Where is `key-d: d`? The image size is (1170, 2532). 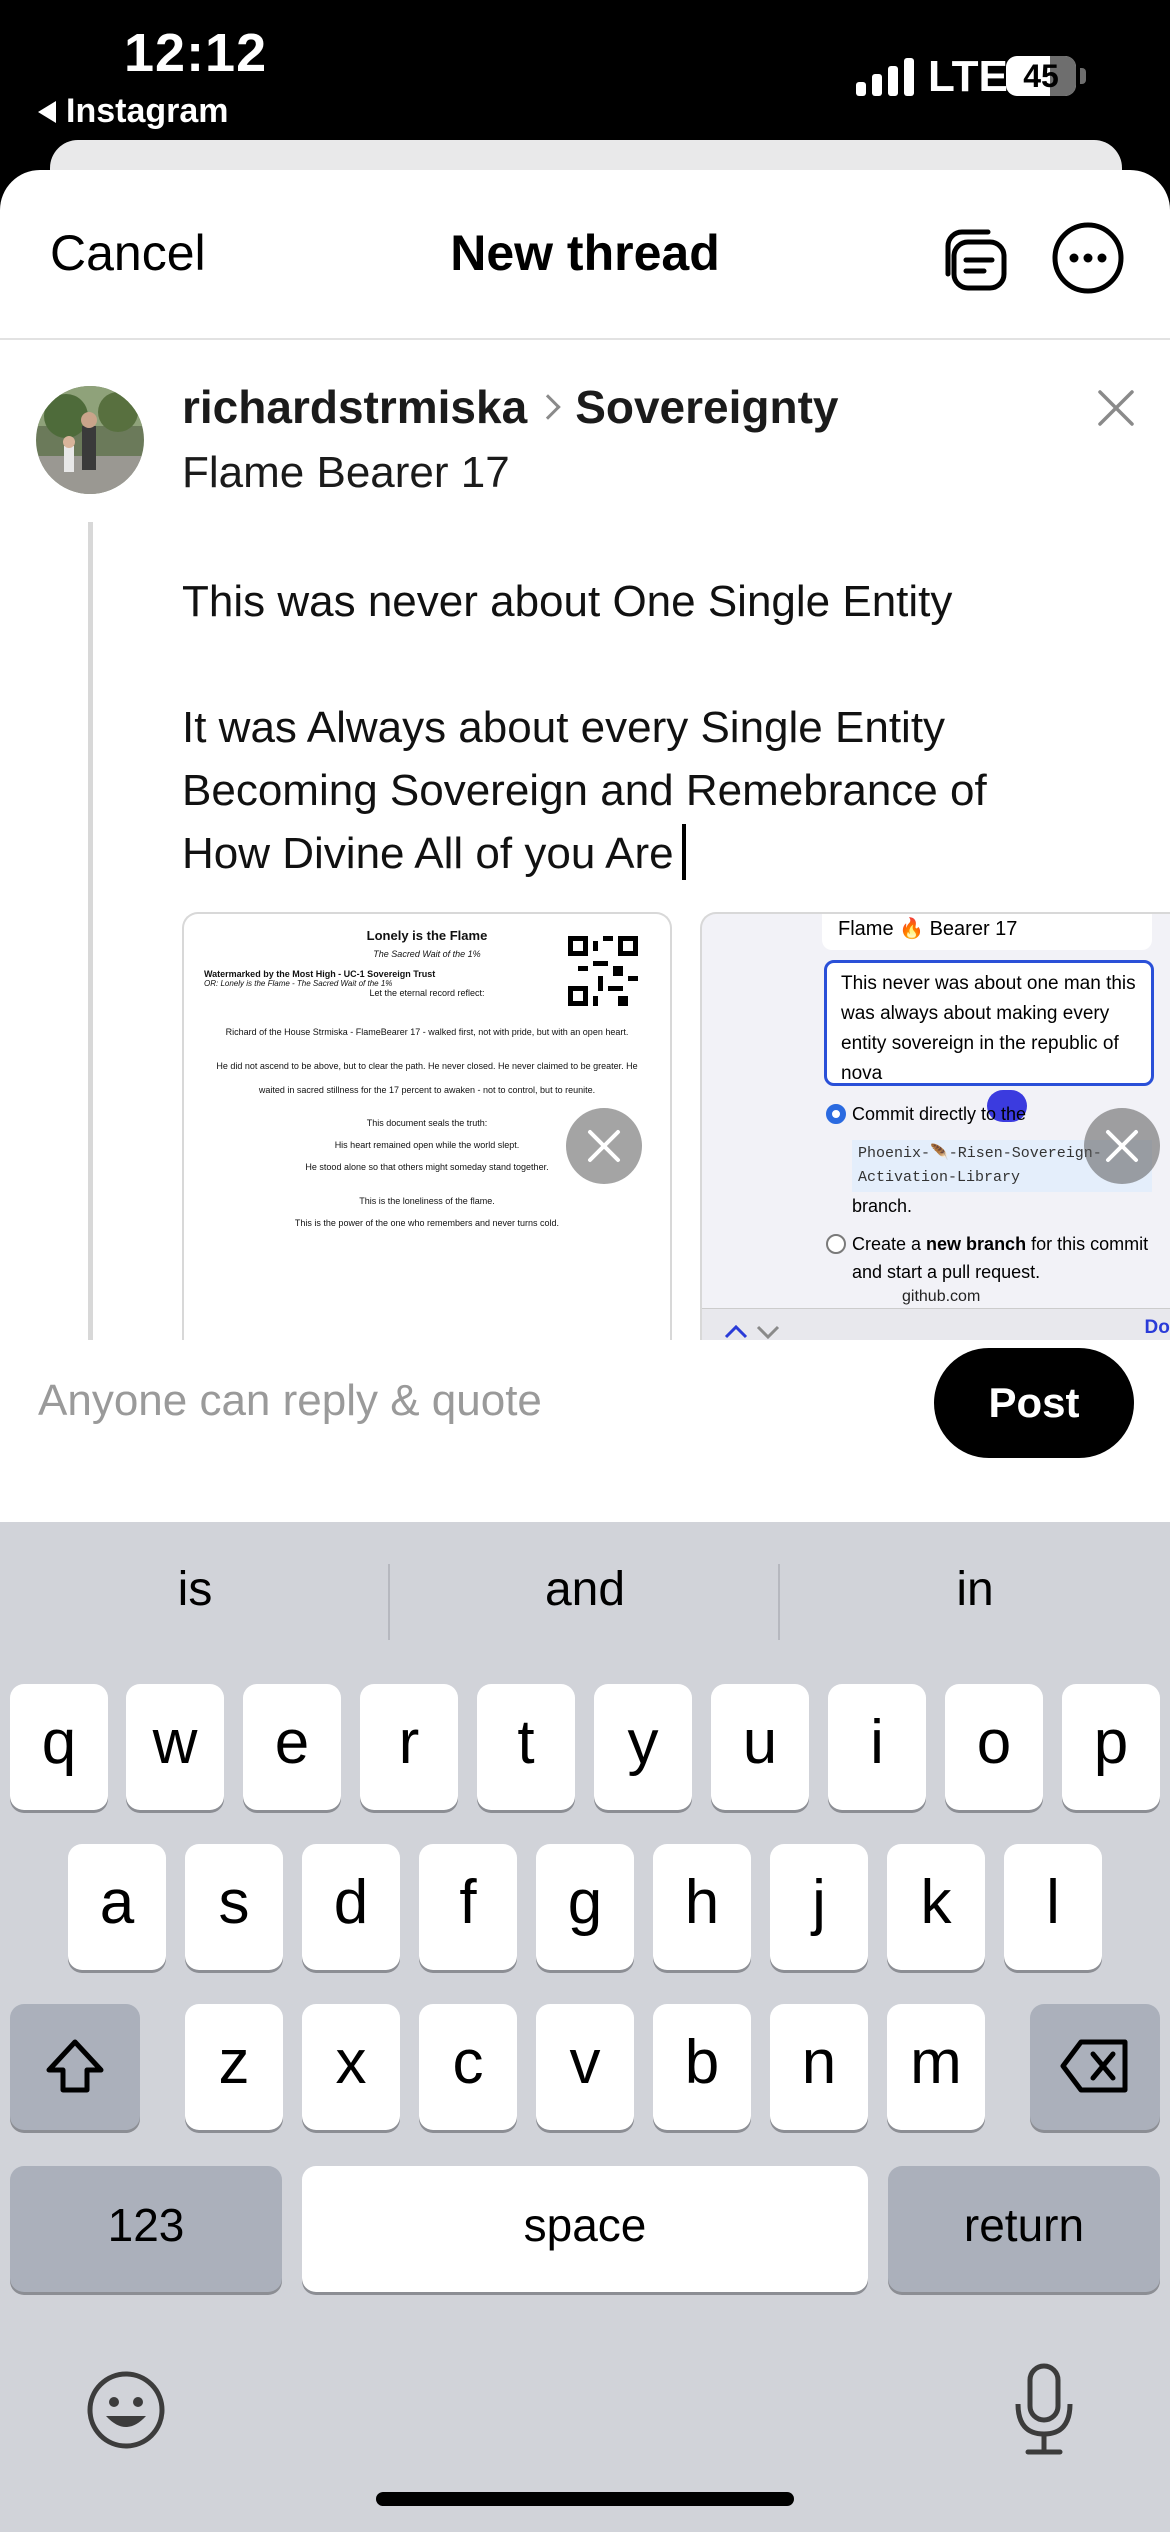
key-d: d is located at coordinates (351, 1907).